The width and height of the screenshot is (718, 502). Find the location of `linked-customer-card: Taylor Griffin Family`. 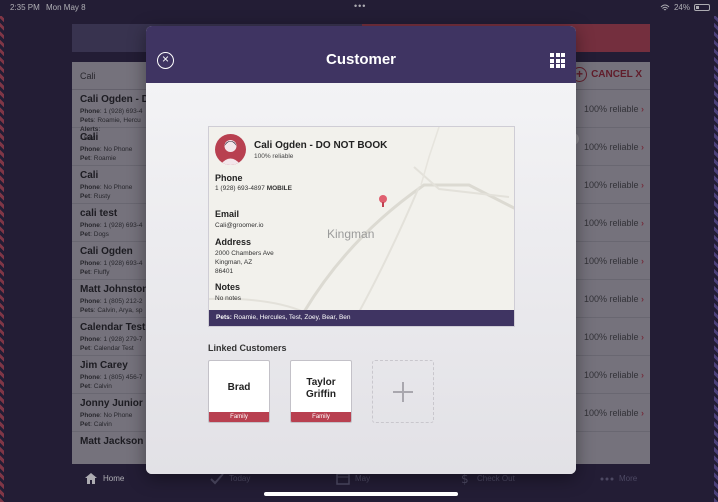

linked-customer-card: Taylor Griffin Family is located at coordinates (321, 391).